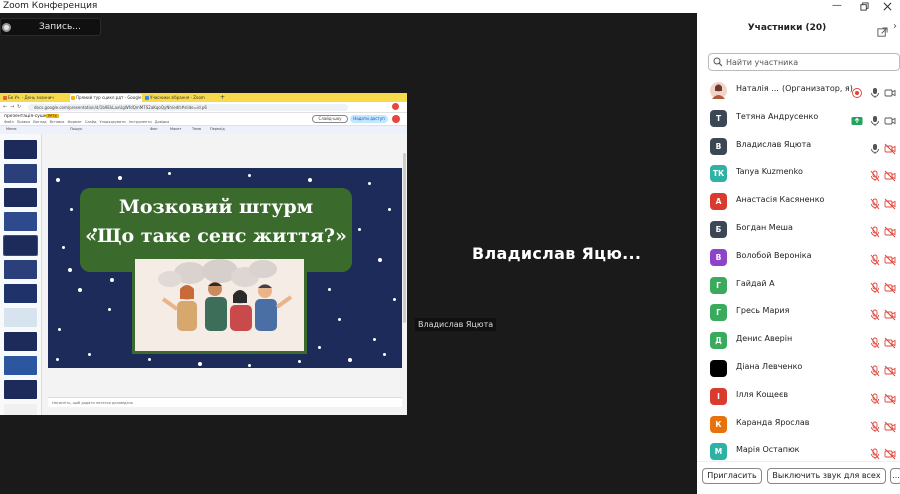 This screenshot has width=900, height=494. I want to click on participant-row: Т Тетяна Андрусенко, so click(798, 118).